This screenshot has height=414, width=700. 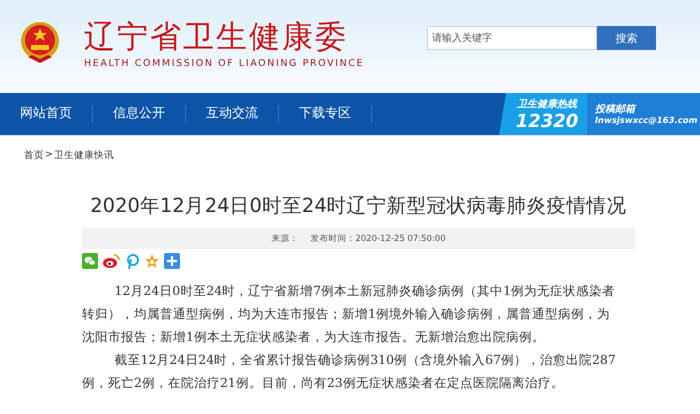 What do you see at coordinates (349, 314) in the screenshot?
I see `article-paragraph: 12月24日0时至24时，辽宁省新增7例本土新冠肺炎确诊病例（其中1例为无症状感染者转归），均属普通型病例，均为大连市报告；新增1例境外输入确诊病例，属普通型病例，为沈阳市报告；新增1例本土无症状感染者，为大连市报告。无新增治愈出院病例。` at bounding box center [349, 314].